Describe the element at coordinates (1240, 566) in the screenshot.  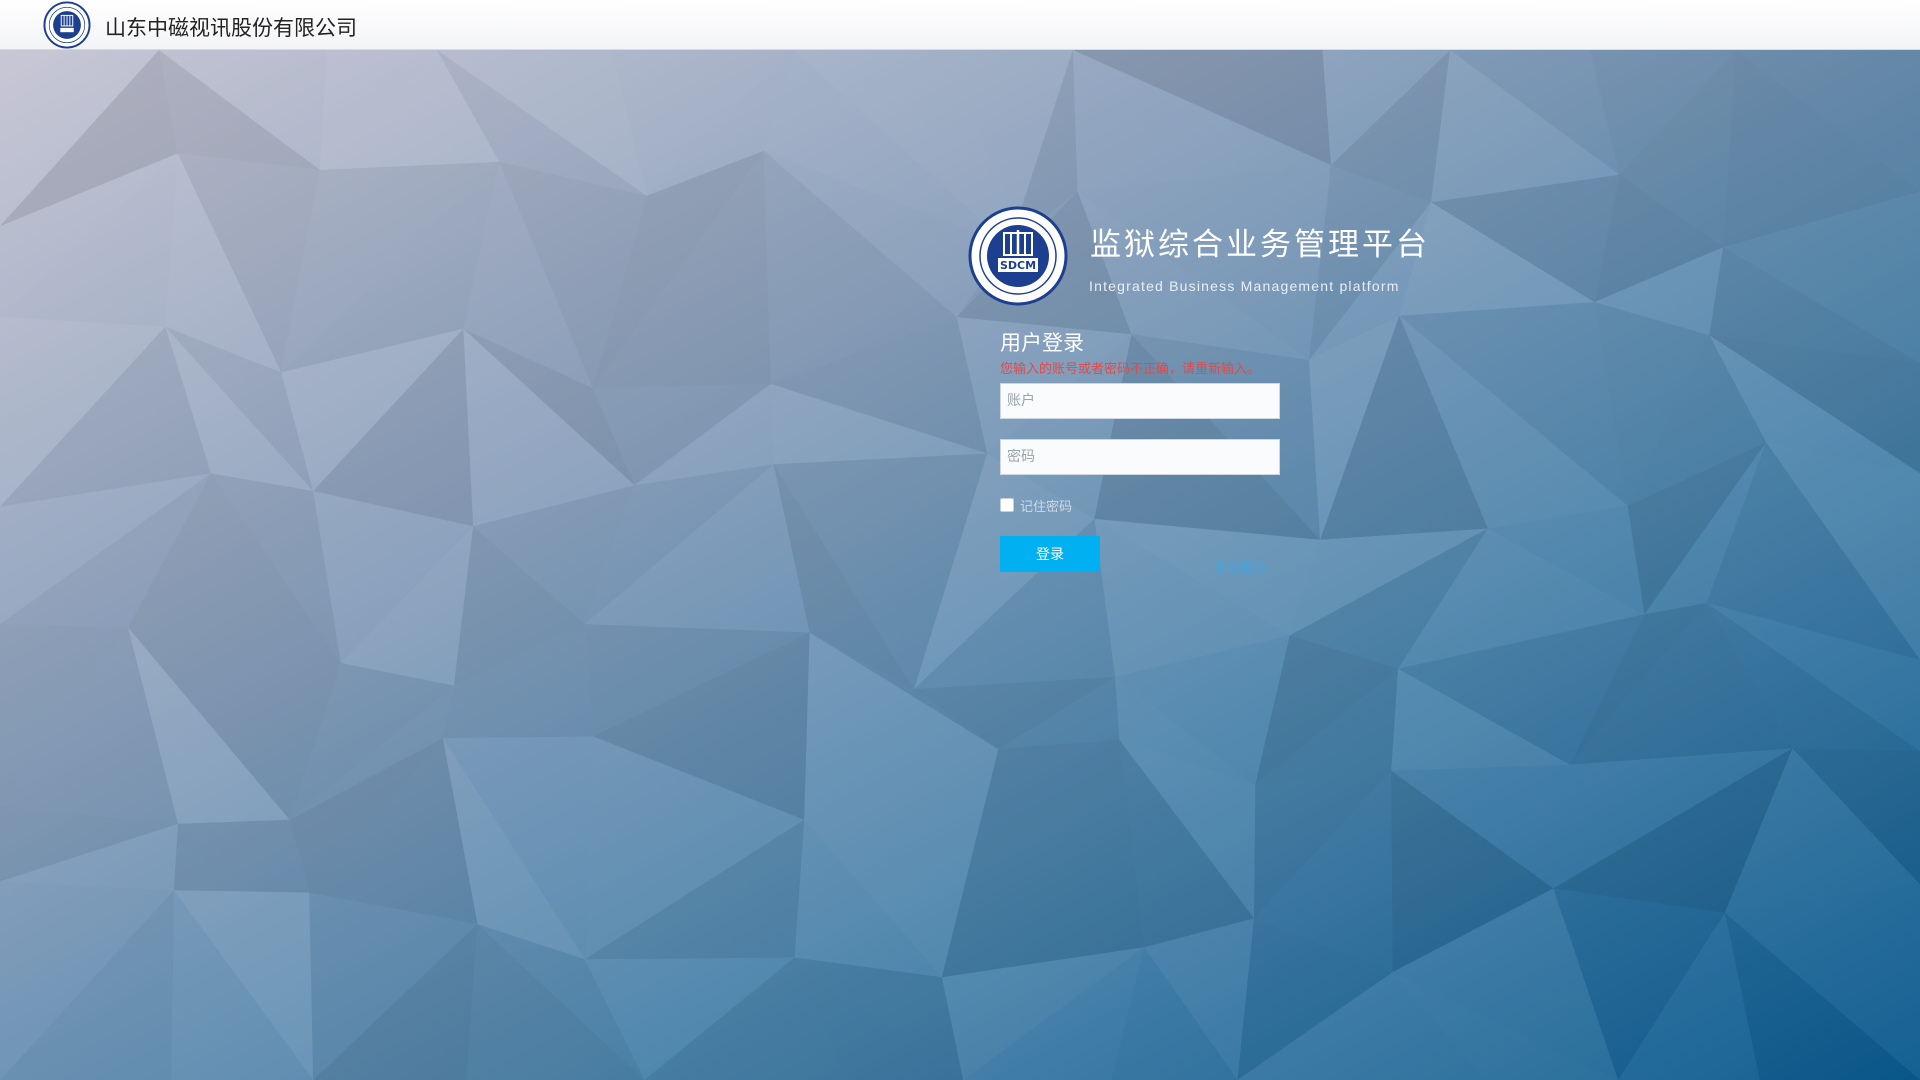
I see `forgot-password-link: 忘记密码` at that location.